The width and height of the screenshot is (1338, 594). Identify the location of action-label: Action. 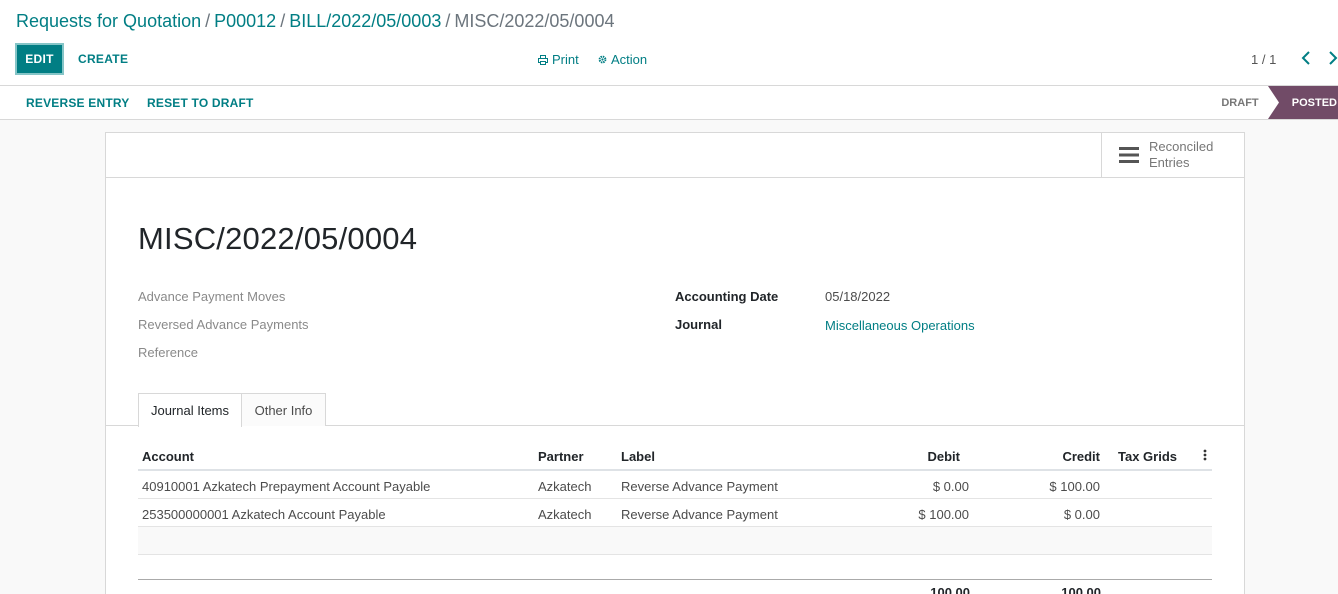
(629, 59).